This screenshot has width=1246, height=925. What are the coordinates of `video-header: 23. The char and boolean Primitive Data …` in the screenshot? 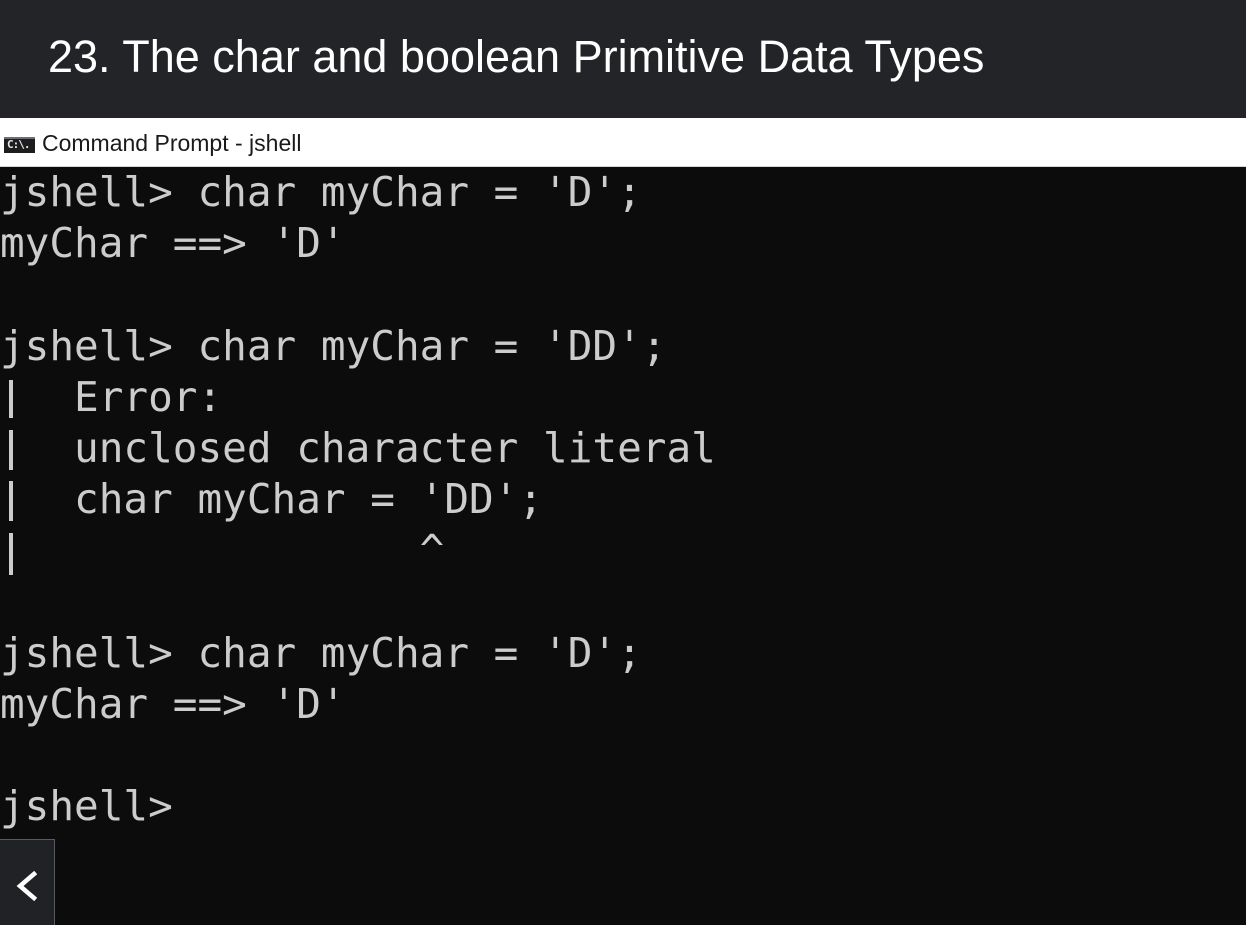 It's located at (623, 59).